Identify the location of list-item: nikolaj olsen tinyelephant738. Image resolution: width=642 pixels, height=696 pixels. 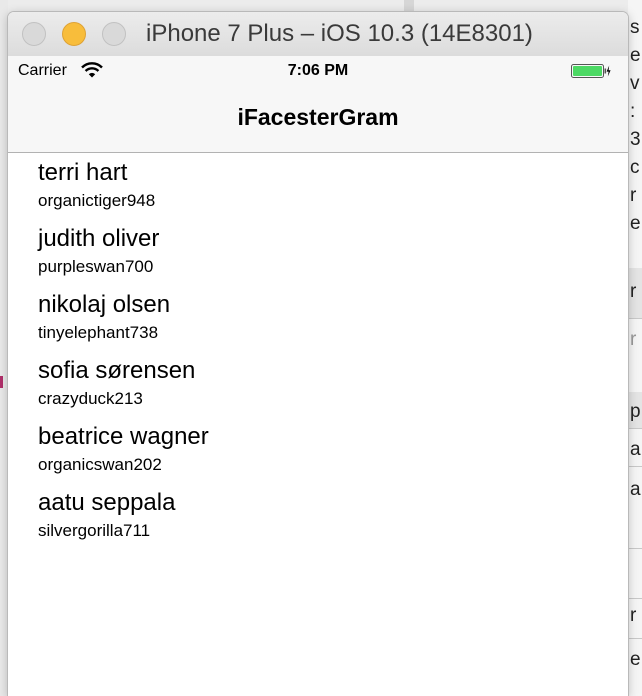
(318, 318).